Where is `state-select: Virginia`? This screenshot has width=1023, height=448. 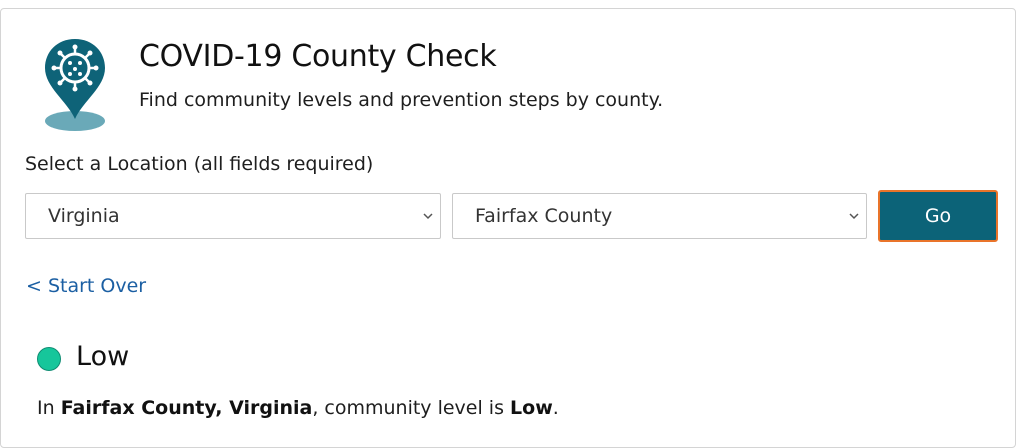 state-select: Virginia is located at coordinates (233, 216).